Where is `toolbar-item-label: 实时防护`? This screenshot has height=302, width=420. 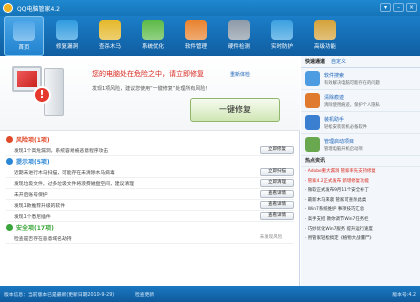
toolbar-item-label: 实时防护 is located at coordinates (281, 47).